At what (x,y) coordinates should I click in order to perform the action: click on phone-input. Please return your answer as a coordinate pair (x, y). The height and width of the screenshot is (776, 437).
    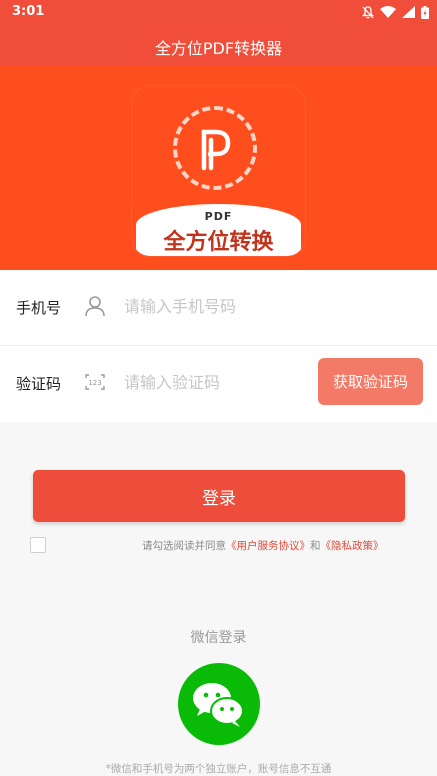
    Looking at the image, I should click on (216, 306).